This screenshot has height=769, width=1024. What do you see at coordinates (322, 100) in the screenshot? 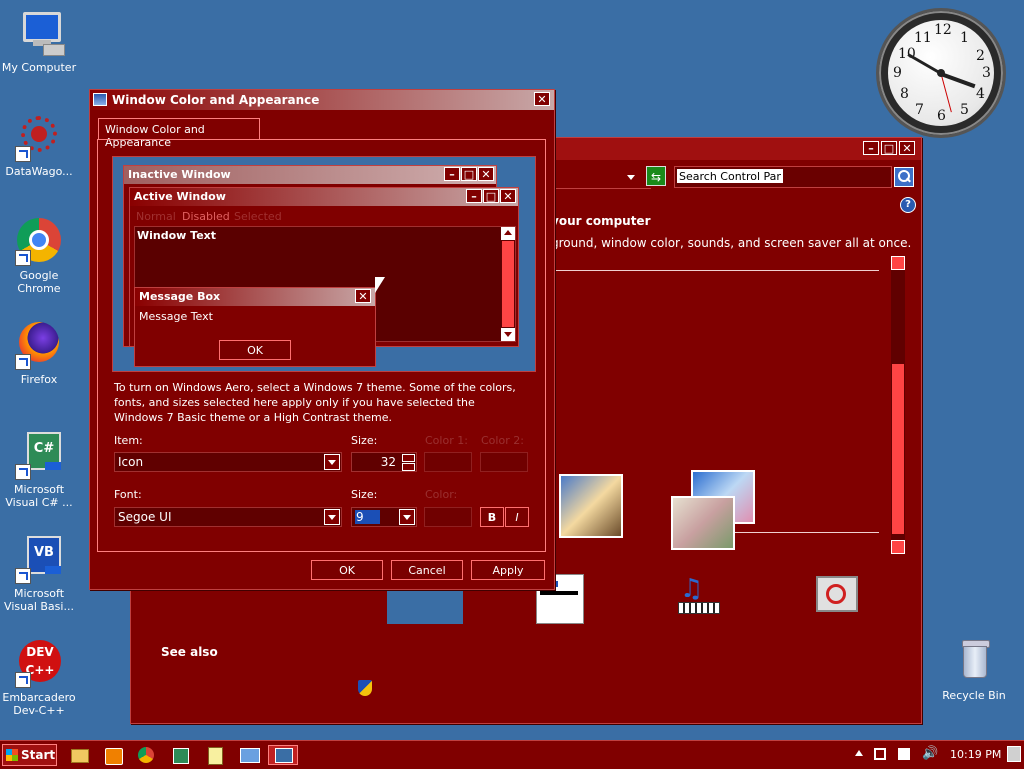
I see `dialog-titlebar: Window Color and Appearance ✕` at bounding box center [322, 100].